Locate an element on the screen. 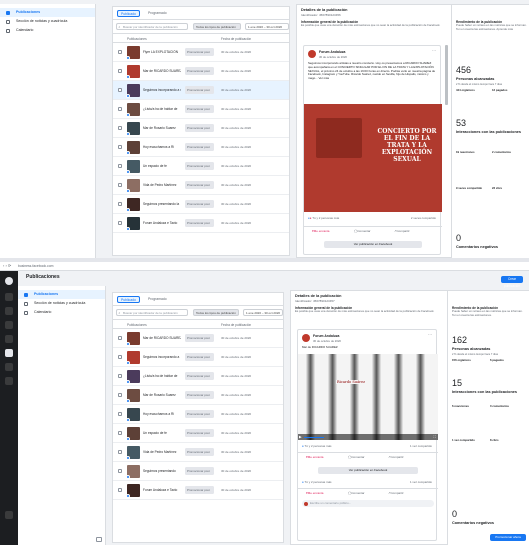 Image resolution: width=529 pixels, height=545 pixels. row-title: Vida de Pedro Martínez is located at coordinates (162, 452).